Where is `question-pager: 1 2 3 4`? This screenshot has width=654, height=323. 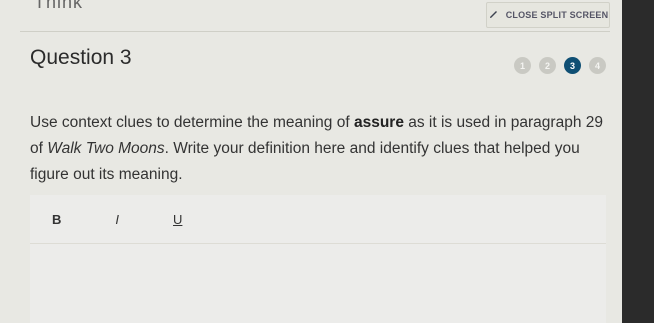 question-pager: 1 2 3 4 is located at coordinates (560, 65).